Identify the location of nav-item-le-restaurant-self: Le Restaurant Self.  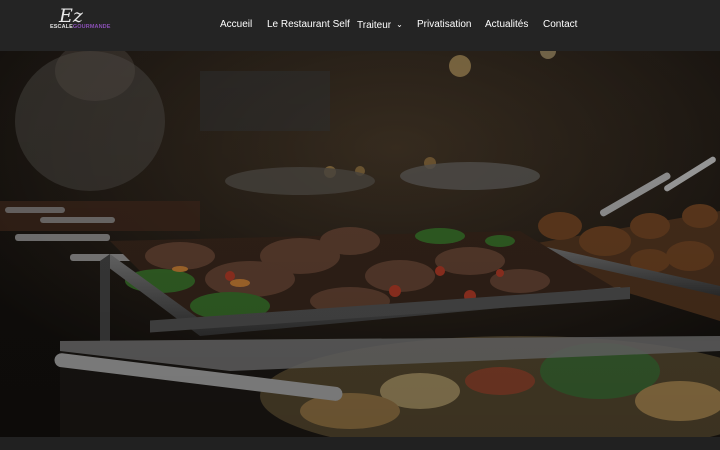
(308, 25).